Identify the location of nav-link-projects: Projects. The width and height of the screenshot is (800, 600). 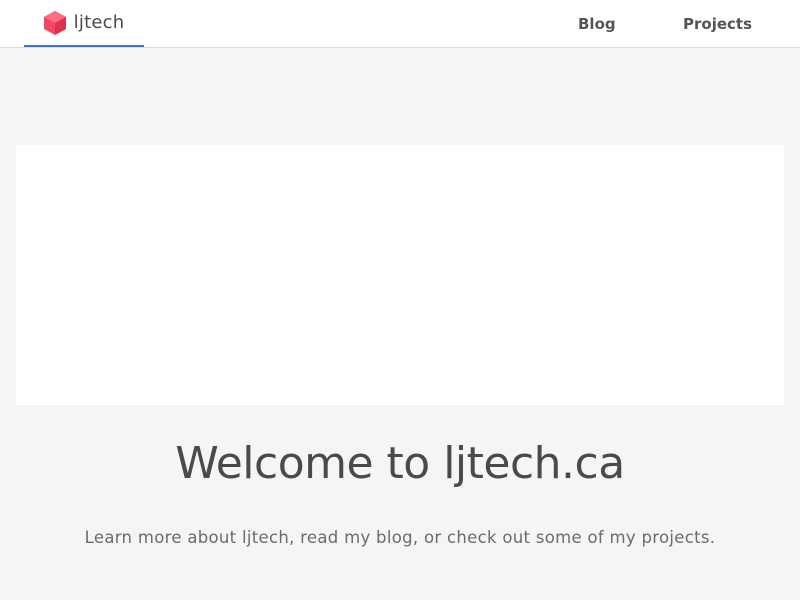
(717, 23).